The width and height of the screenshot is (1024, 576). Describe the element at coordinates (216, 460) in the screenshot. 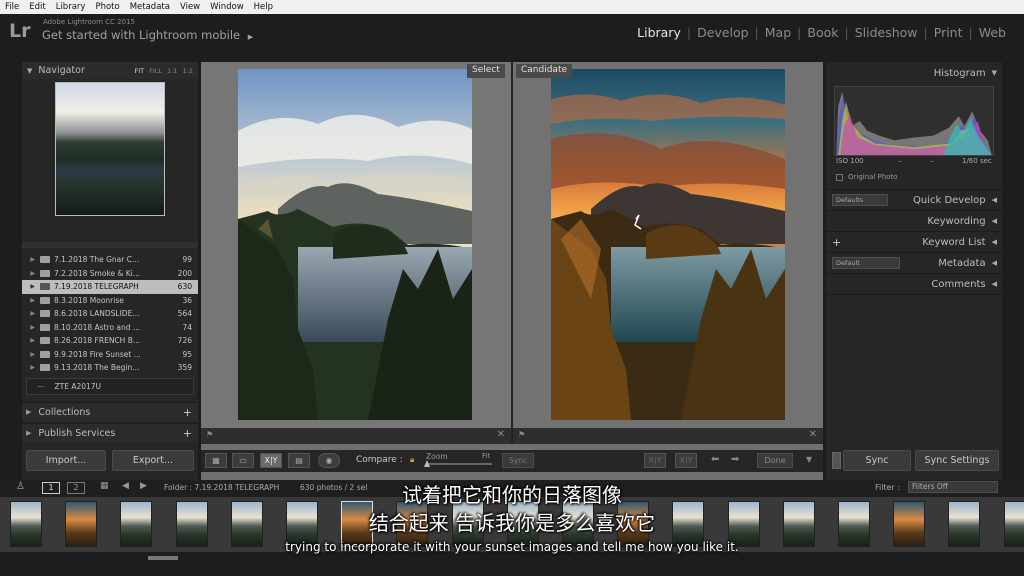

I see `grid-view-icon: ▦` at that location.